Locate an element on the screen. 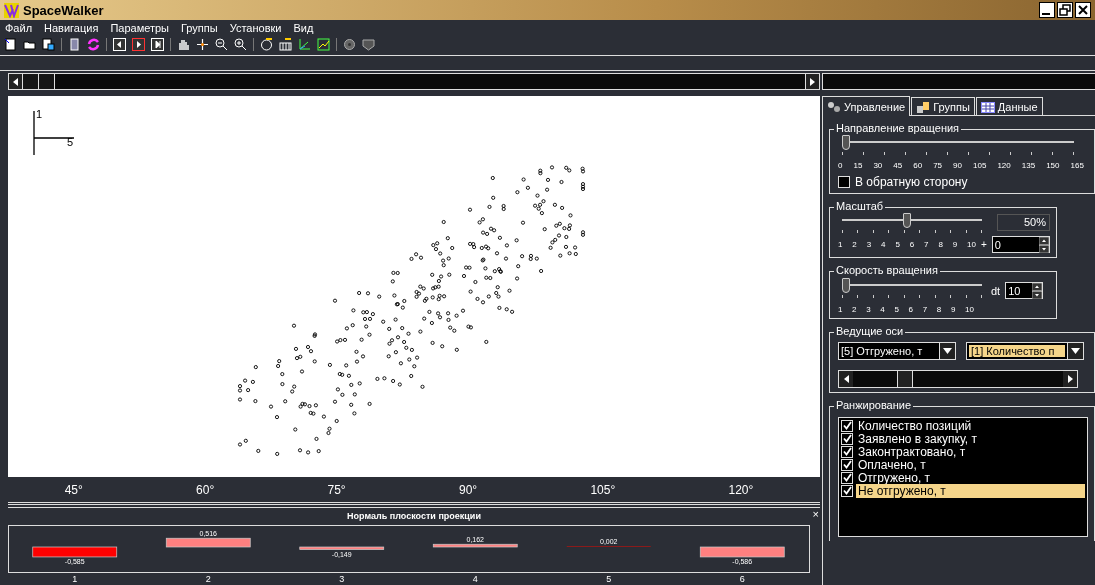 This screenshot has height=585, width=1095. scale-label: 150 is located at coordinates (1053, 165).